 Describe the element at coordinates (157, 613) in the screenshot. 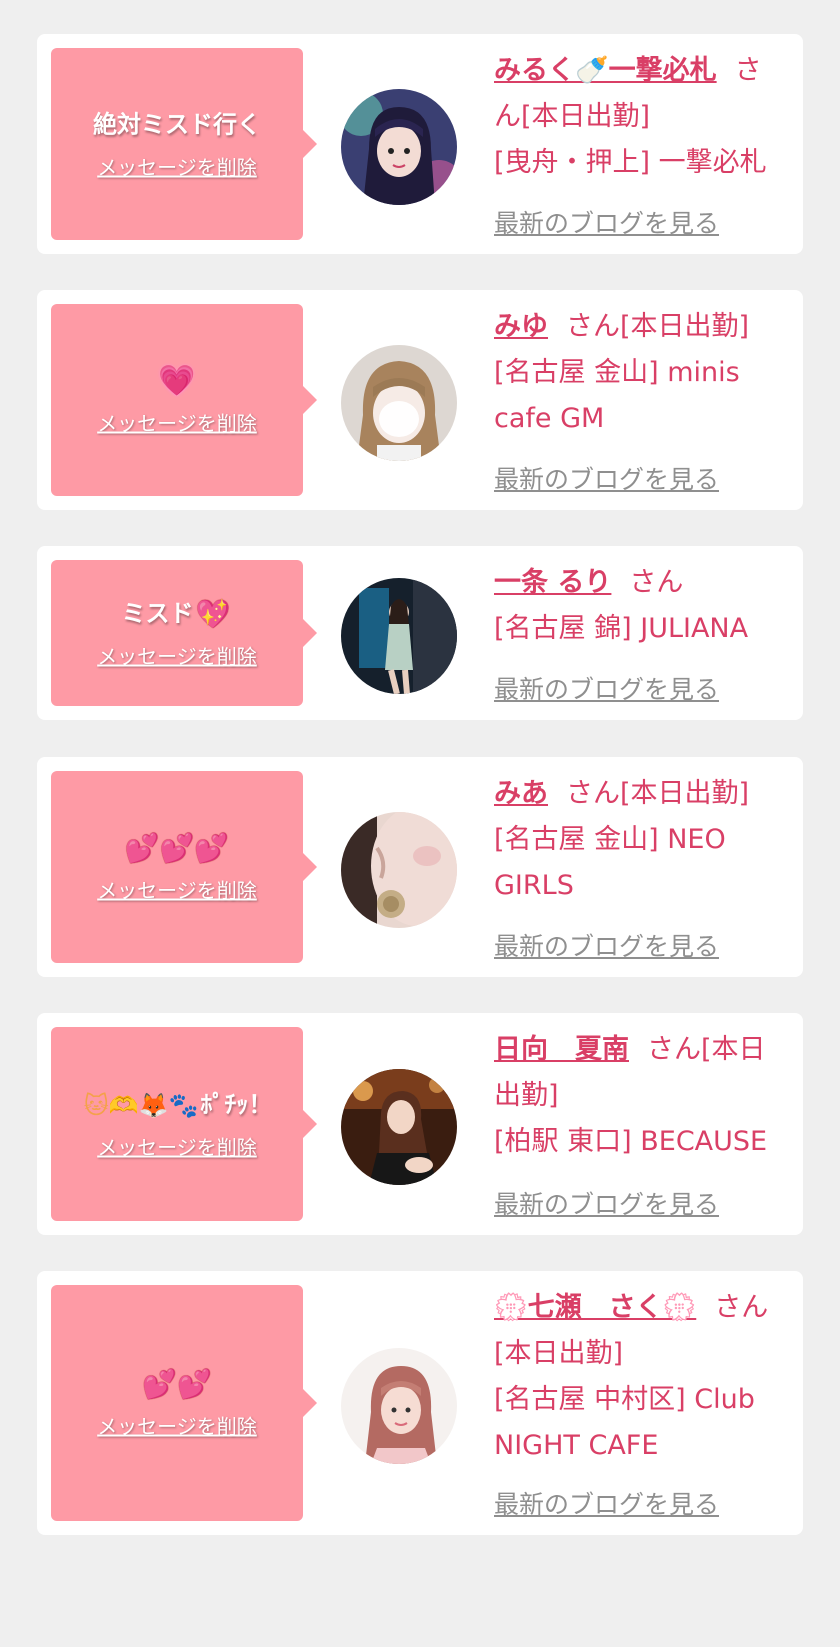

I see `message-text: ミスド` at that location.